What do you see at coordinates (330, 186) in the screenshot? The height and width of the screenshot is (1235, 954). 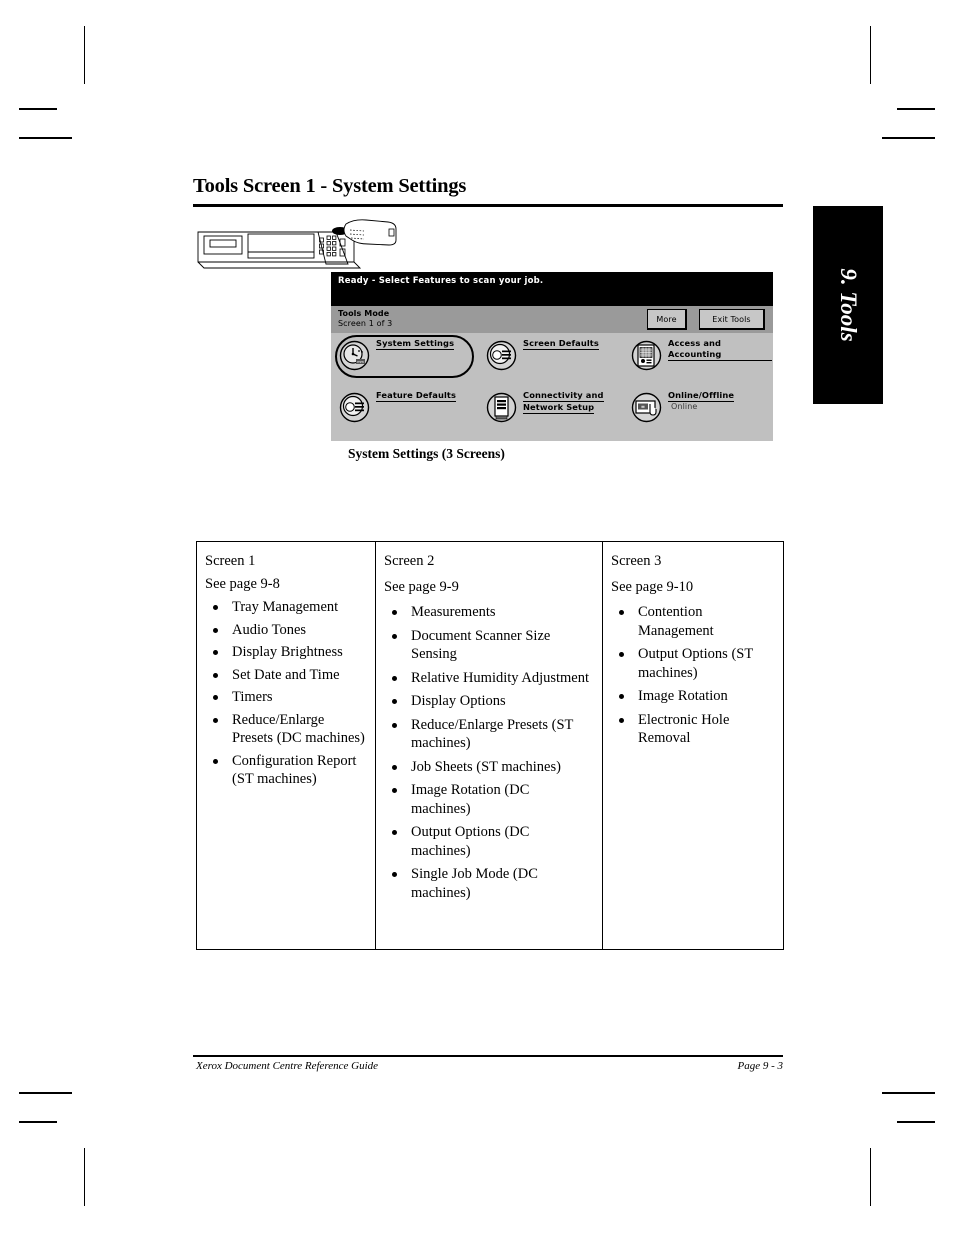 I see `page-title: Tools Screen 1 - System Settings` at bounding box center [330, 186].